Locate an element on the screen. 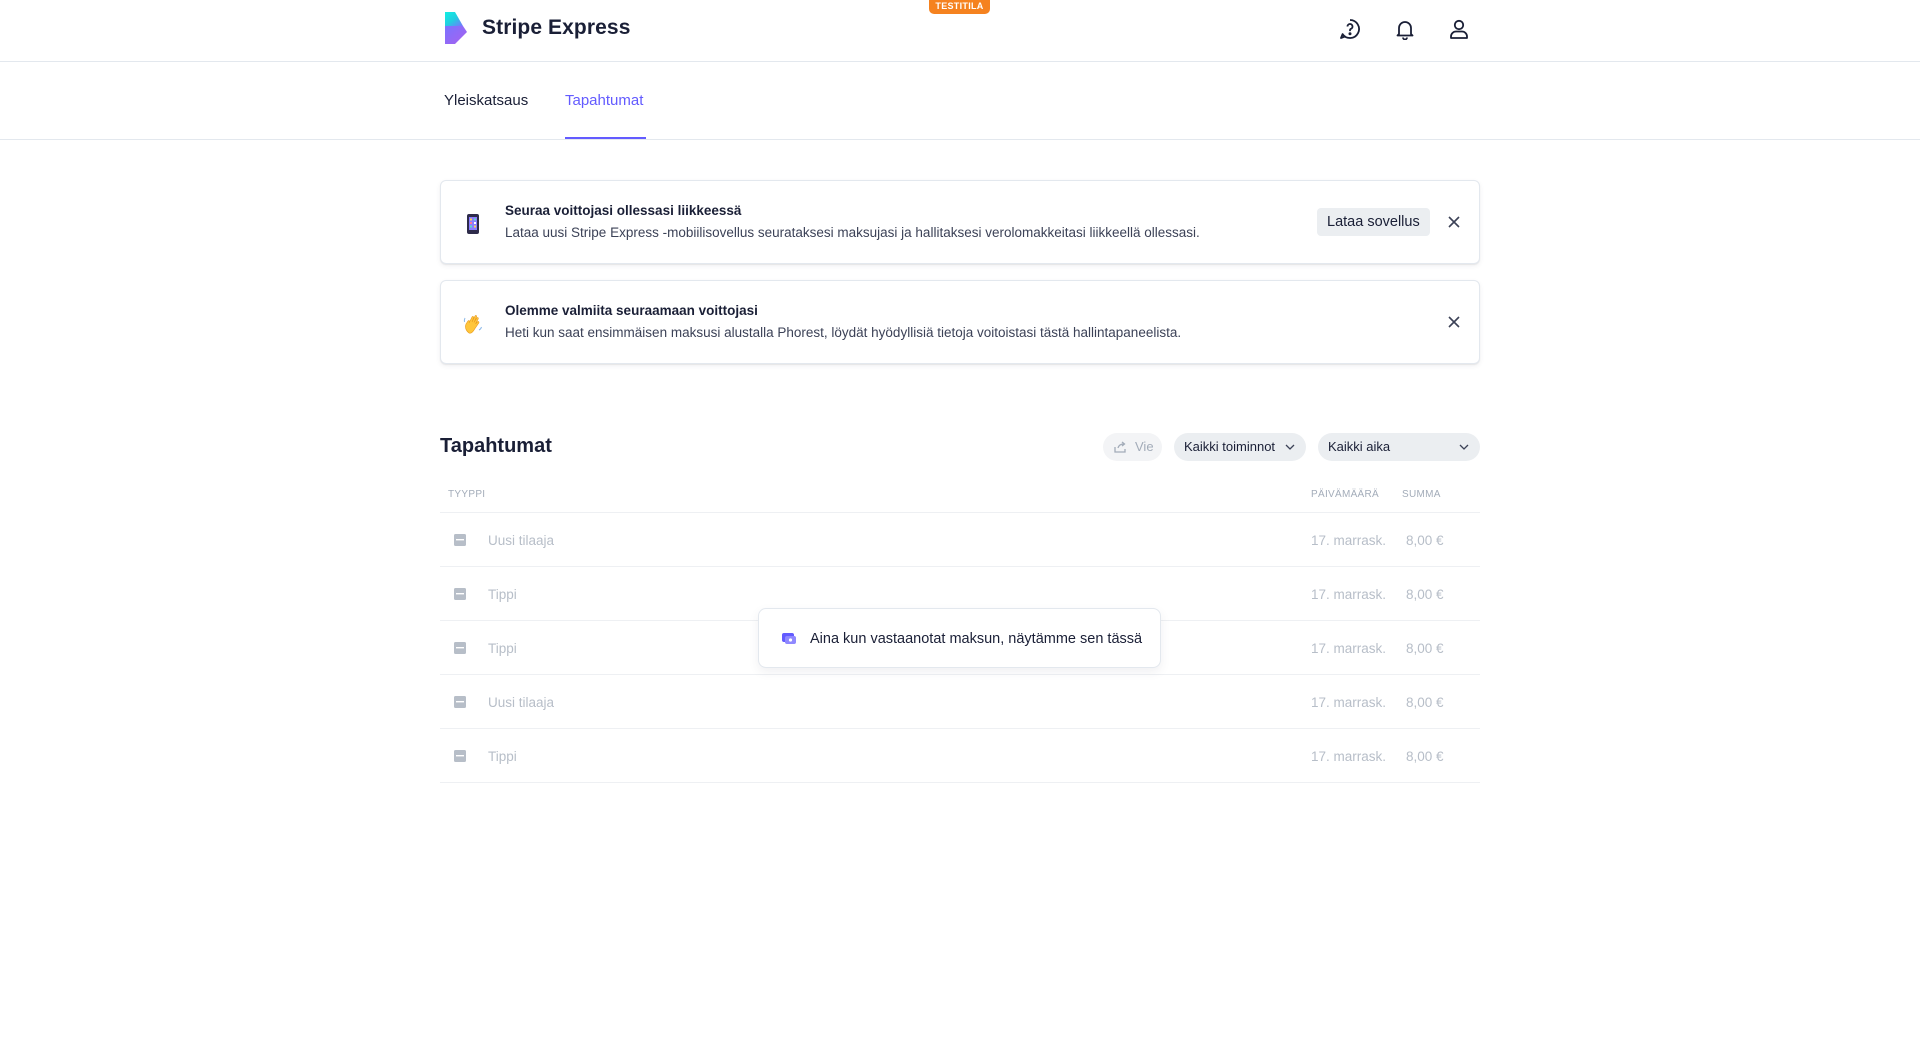 This screenshot has width=1920, height=1041. user-icon is located at coordinates (1459, 29).